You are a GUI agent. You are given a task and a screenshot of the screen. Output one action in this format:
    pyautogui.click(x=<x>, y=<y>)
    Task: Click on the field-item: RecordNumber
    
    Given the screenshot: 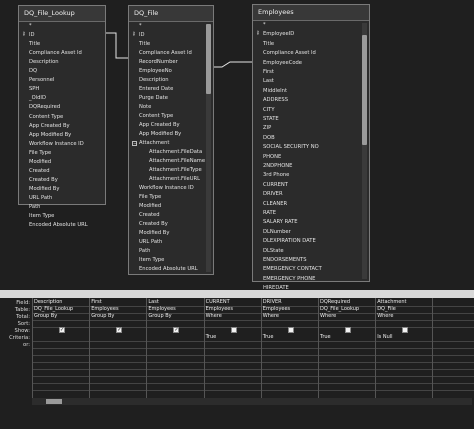 What is the action you would take?
    pyautogui.click(x=158, y=62)
    